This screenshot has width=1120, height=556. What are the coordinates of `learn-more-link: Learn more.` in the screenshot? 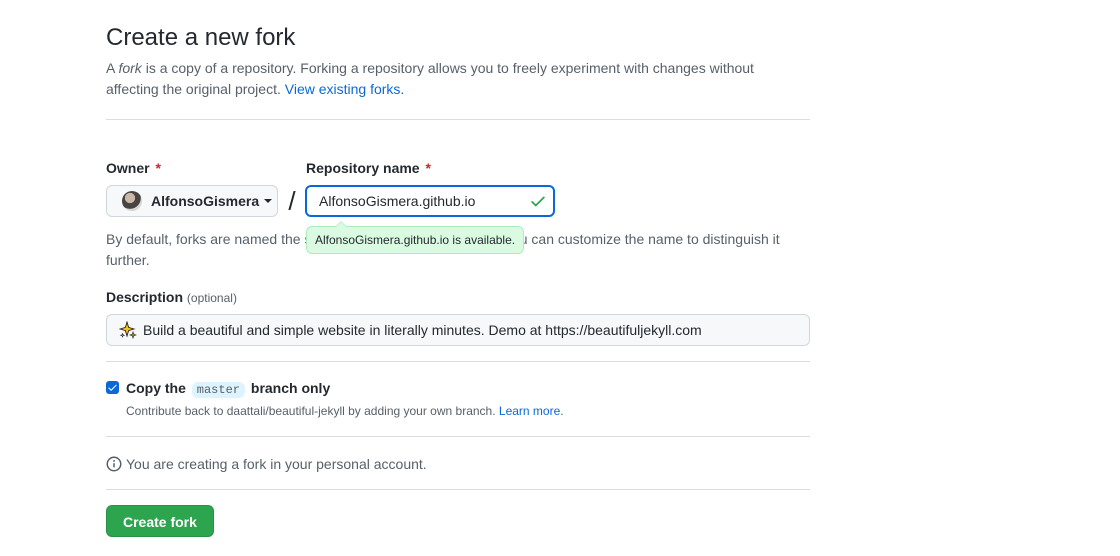 It's located at (531, 411).